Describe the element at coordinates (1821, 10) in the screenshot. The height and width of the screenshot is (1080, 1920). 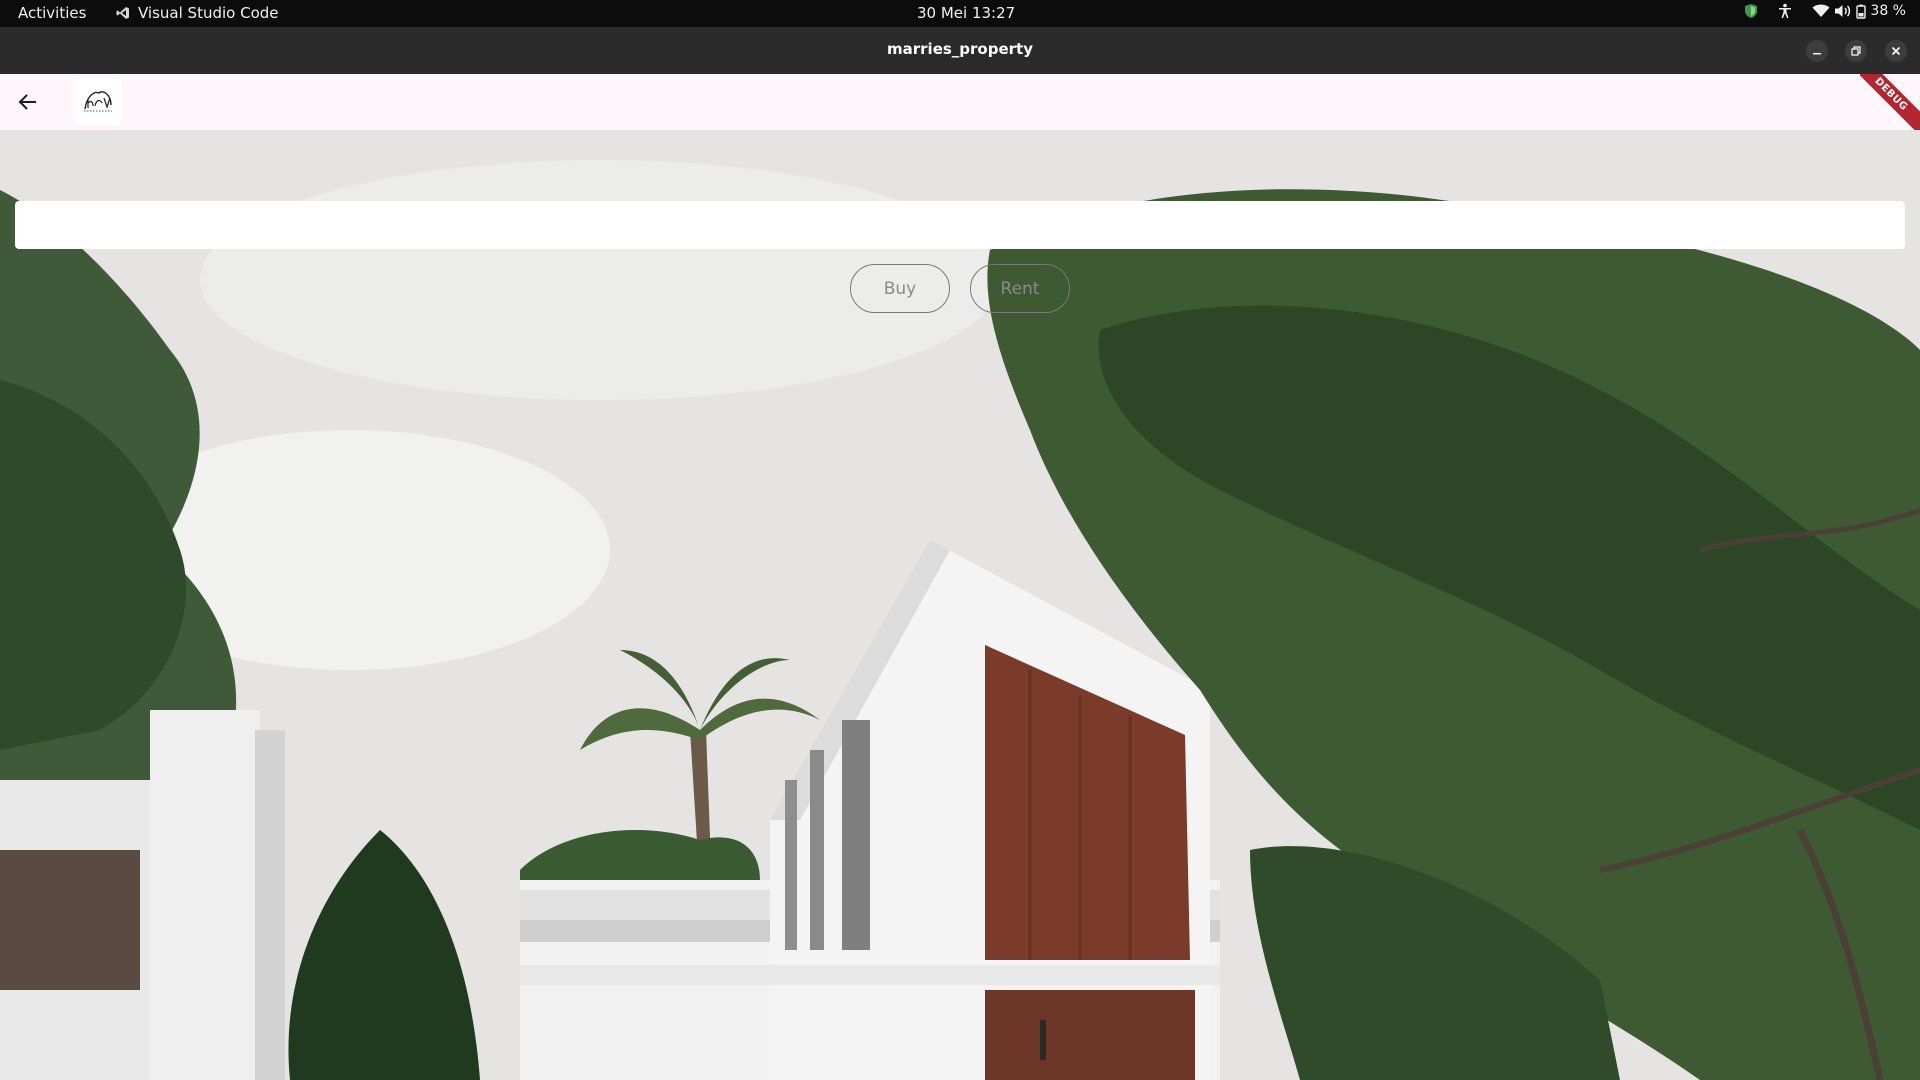
I see `wifi-icon` at that location.